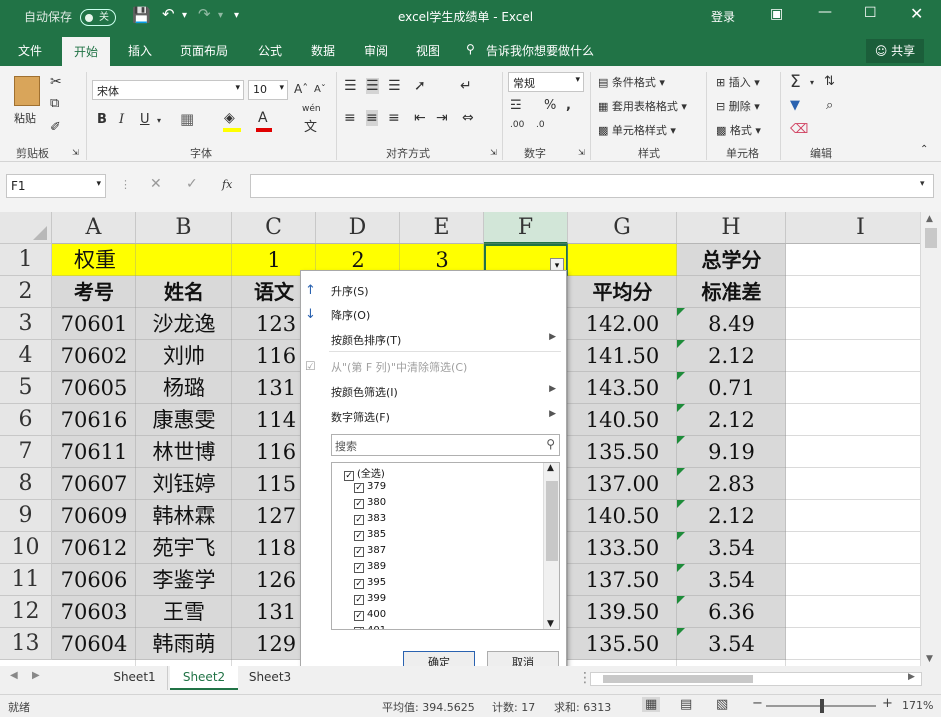 The width and height of the screenshot is (941, 717). Describe the element at coordinates (26, 484) in the screenshot. I see `row-header-8: 8` at that location.